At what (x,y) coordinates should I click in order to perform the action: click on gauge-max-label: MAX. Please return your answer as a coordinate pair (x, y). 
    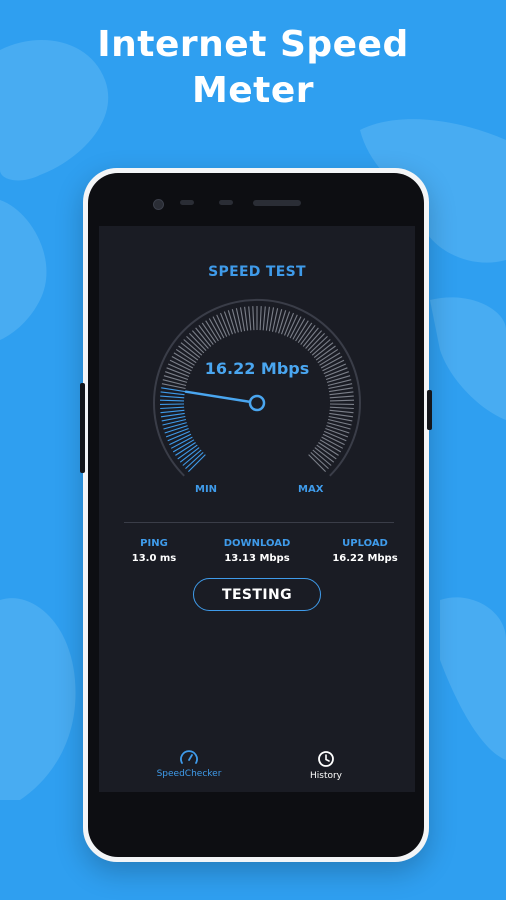
    Looking at the image, I should click on (311, 489).